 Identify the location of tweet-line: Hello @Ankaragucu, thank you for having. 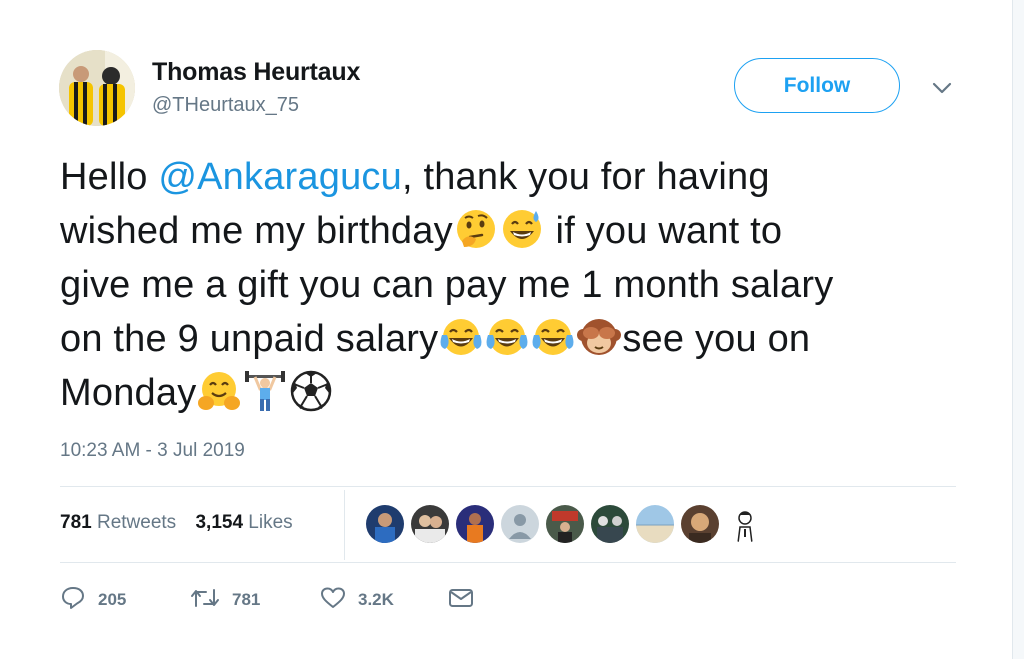
(520, 177).